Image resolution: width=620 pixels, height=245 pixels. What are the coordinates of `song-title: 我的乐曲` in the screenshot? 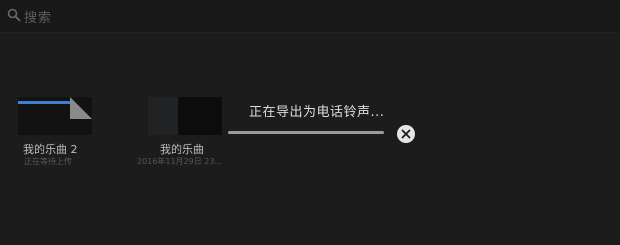 It's located at (182, 149).